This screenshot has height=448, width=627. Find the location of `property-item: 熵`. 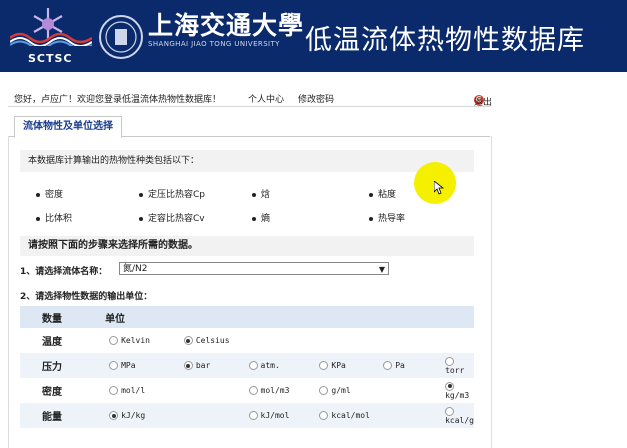

property-item: 熵 is located at coordinates (261, 217).